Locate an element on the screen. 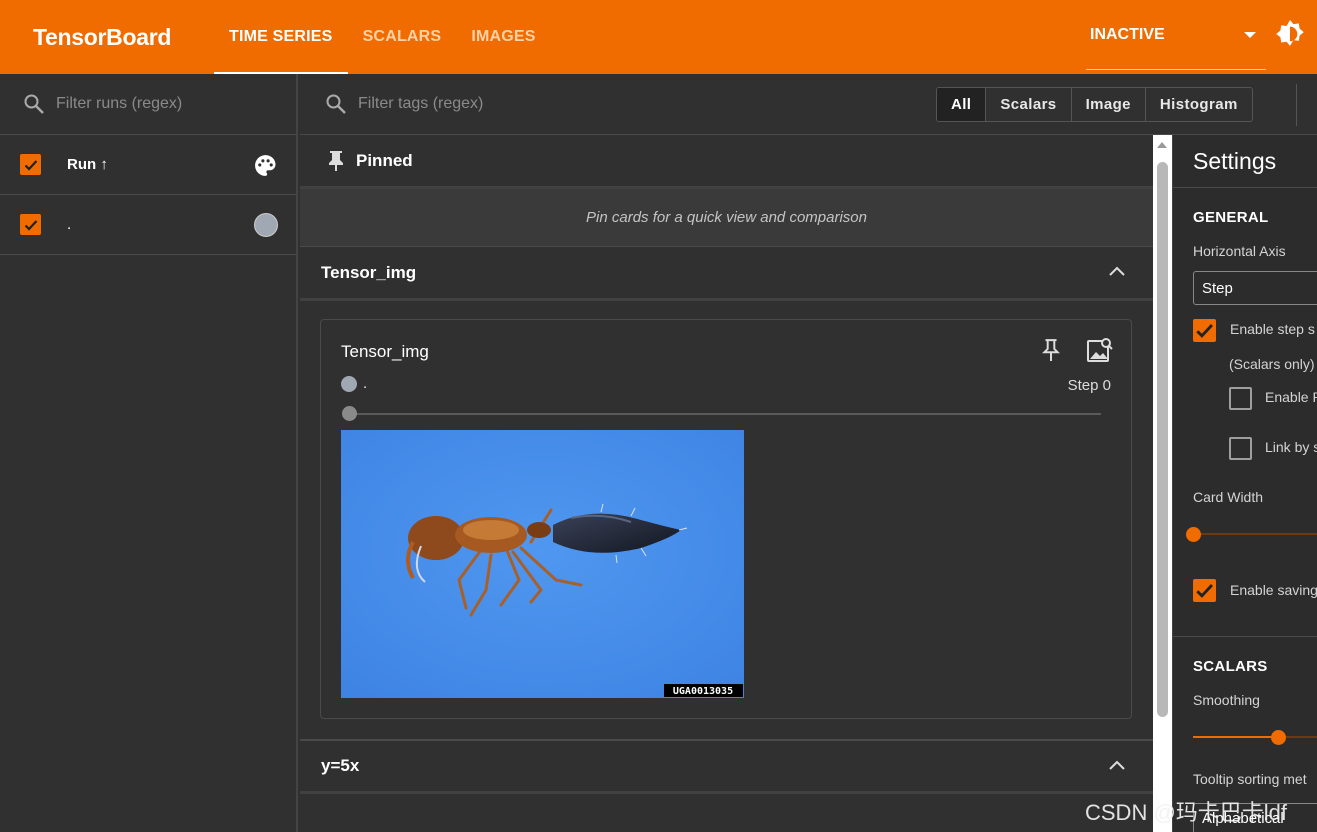 The width and height of the screenshot is (1317, 832). filter-image-button: Image is located at coordinates (1107, 104).